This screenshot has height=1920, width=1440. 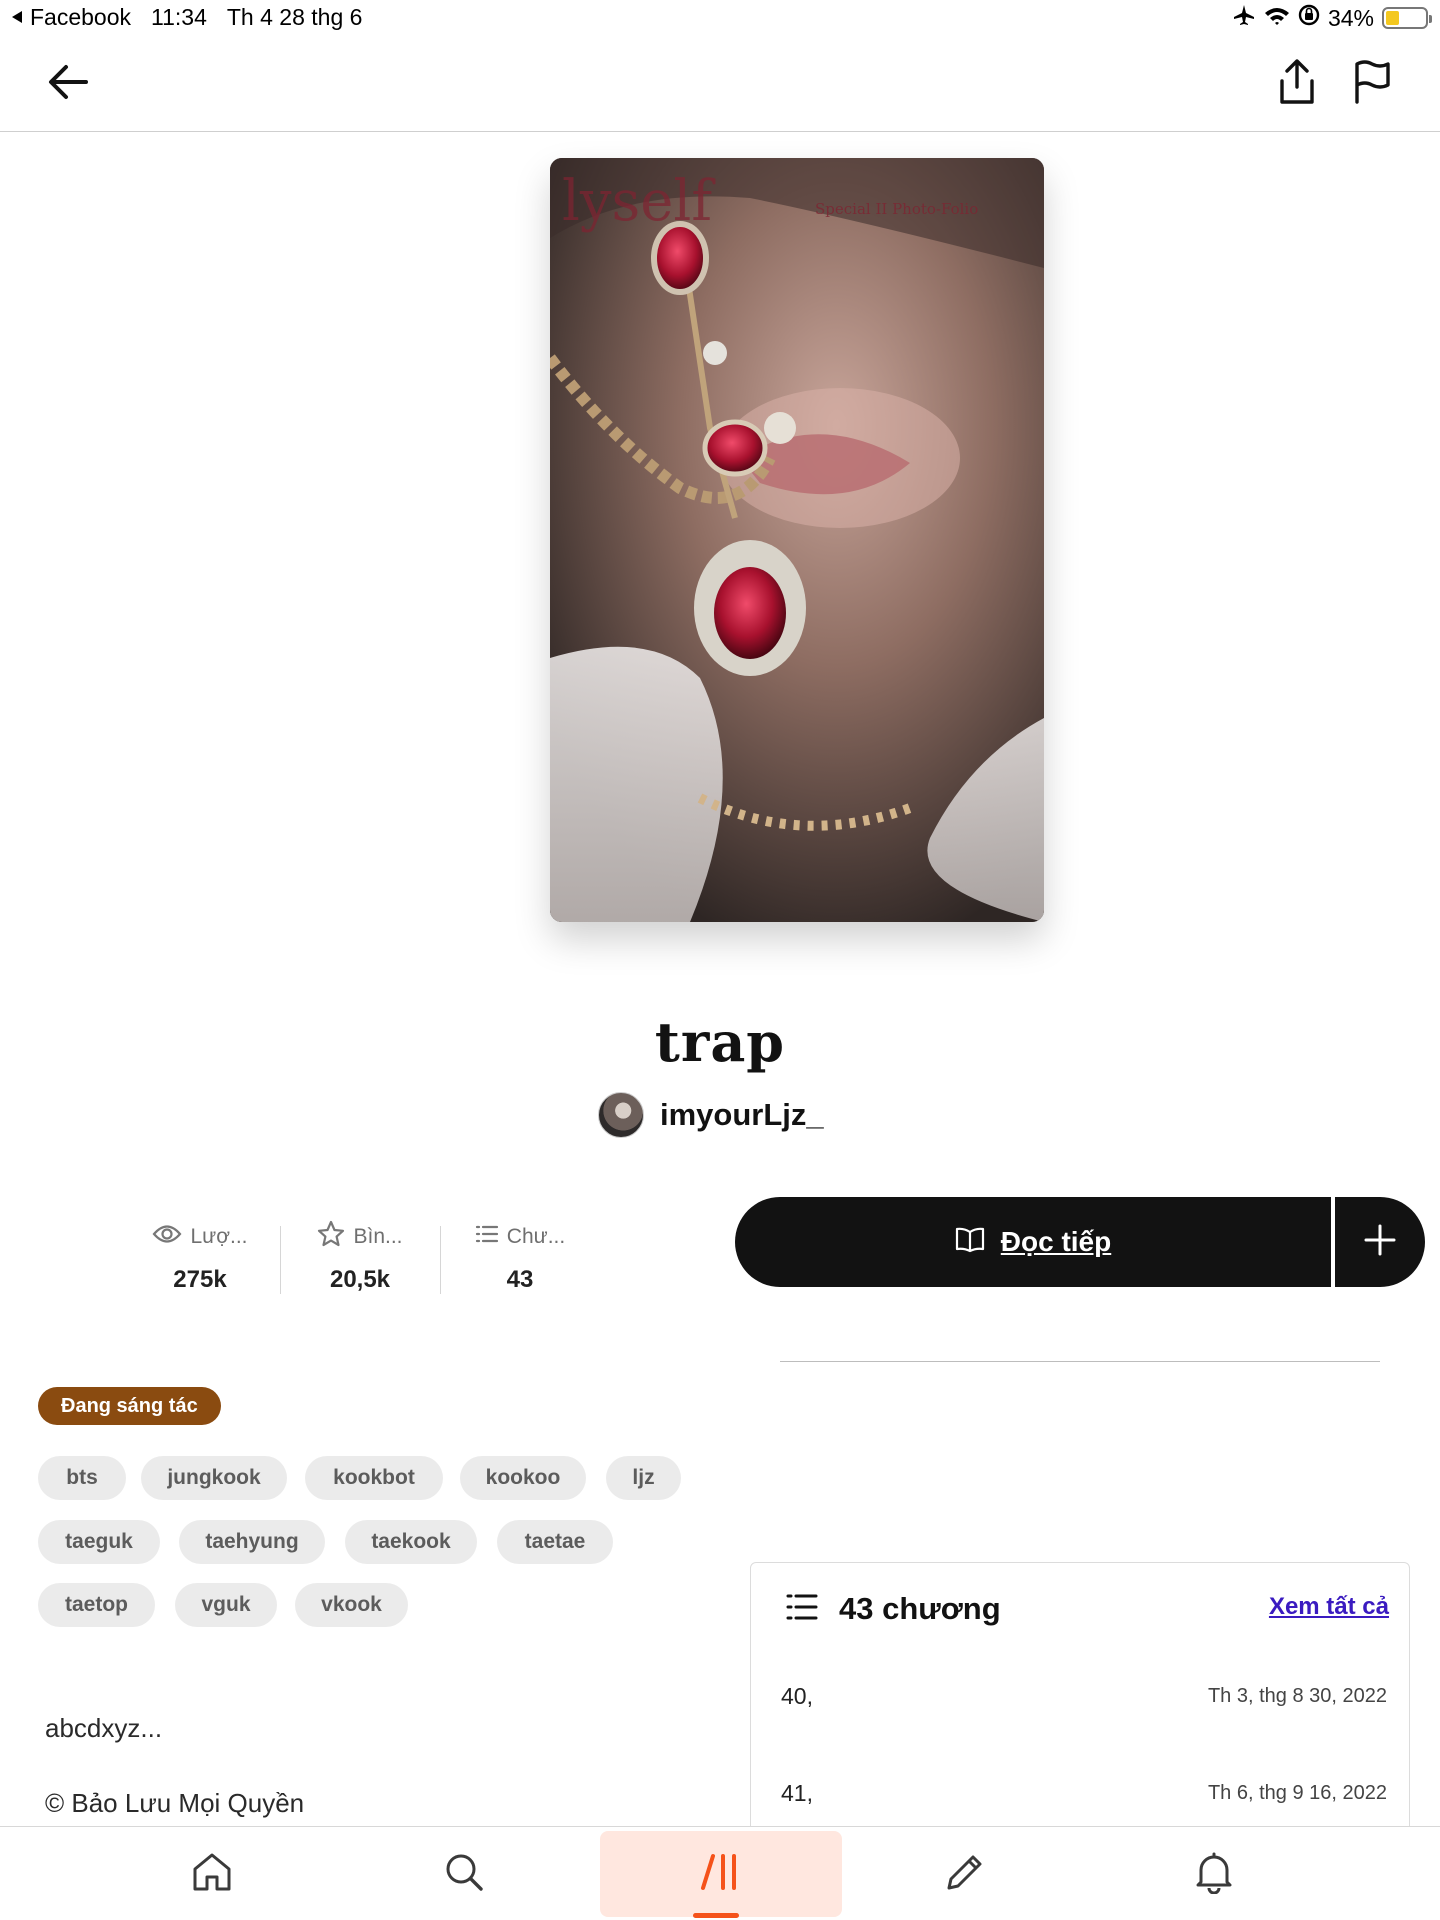 I want to click on plus-icon, so click(x=1380, y=1242).